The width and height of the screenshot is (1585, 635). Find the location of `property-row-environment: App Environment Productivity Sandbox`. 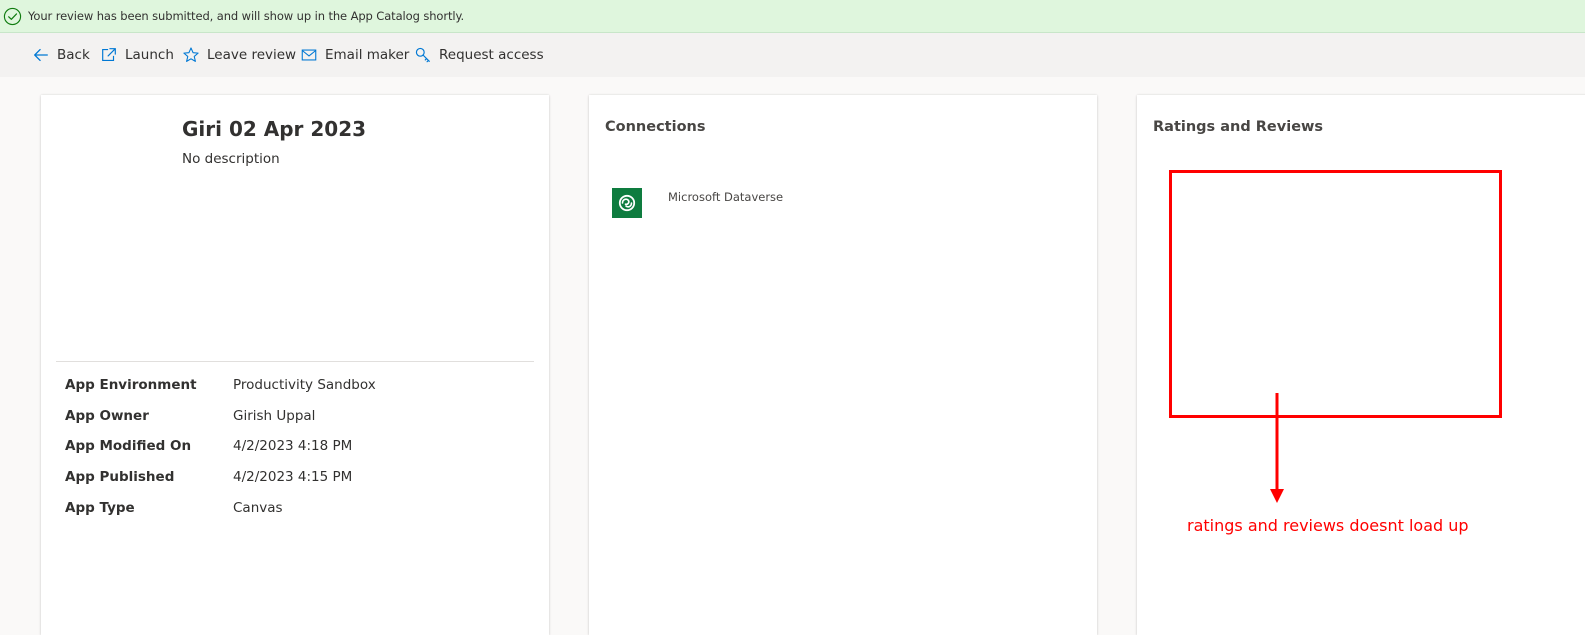

property-row-environment: App Environment Productivity Sandbox is located at coordinates (295, 387).